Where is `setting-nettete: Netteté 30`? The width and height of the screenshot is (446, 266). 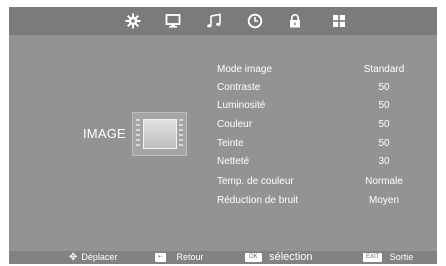 setting-nettete: Netteté 30 is located at coordinates (223, 162).